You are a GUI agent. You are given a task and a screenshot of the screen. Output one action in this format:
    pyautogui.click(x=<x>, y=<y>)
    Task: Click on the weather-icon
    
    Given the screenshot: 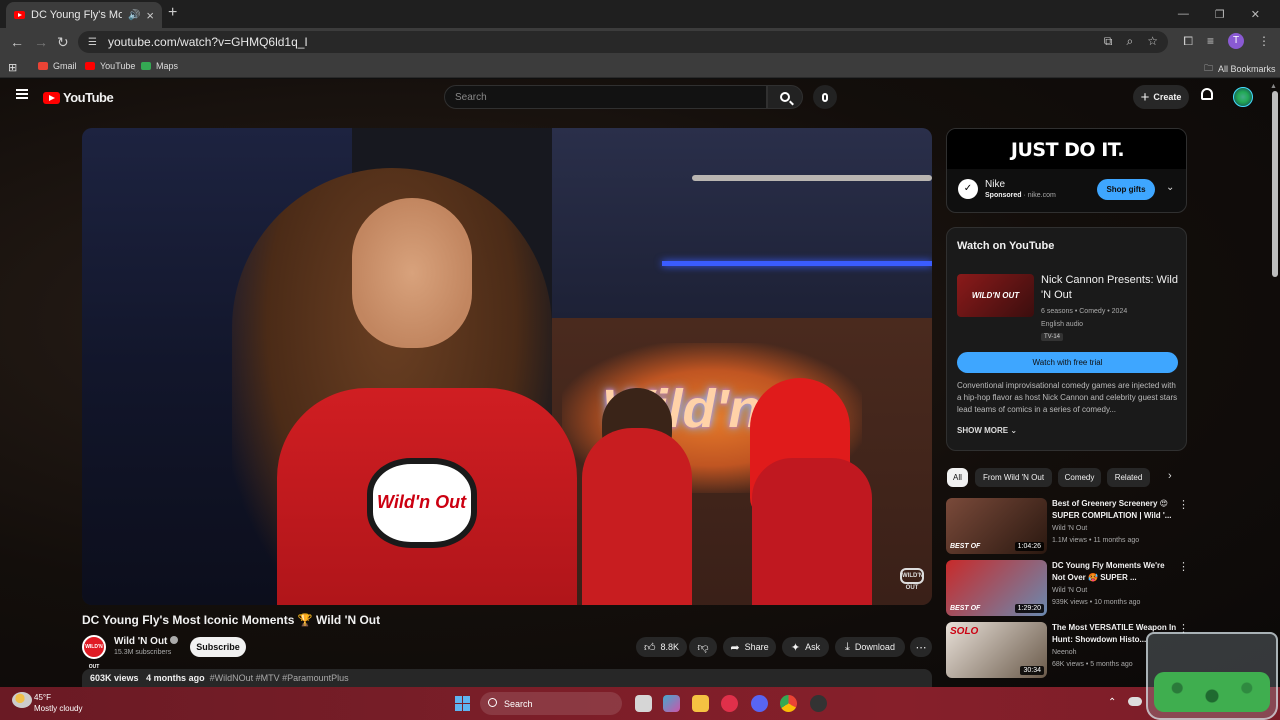 What is the action you would take?
    pyautogui.click(x=22, y=700)
    